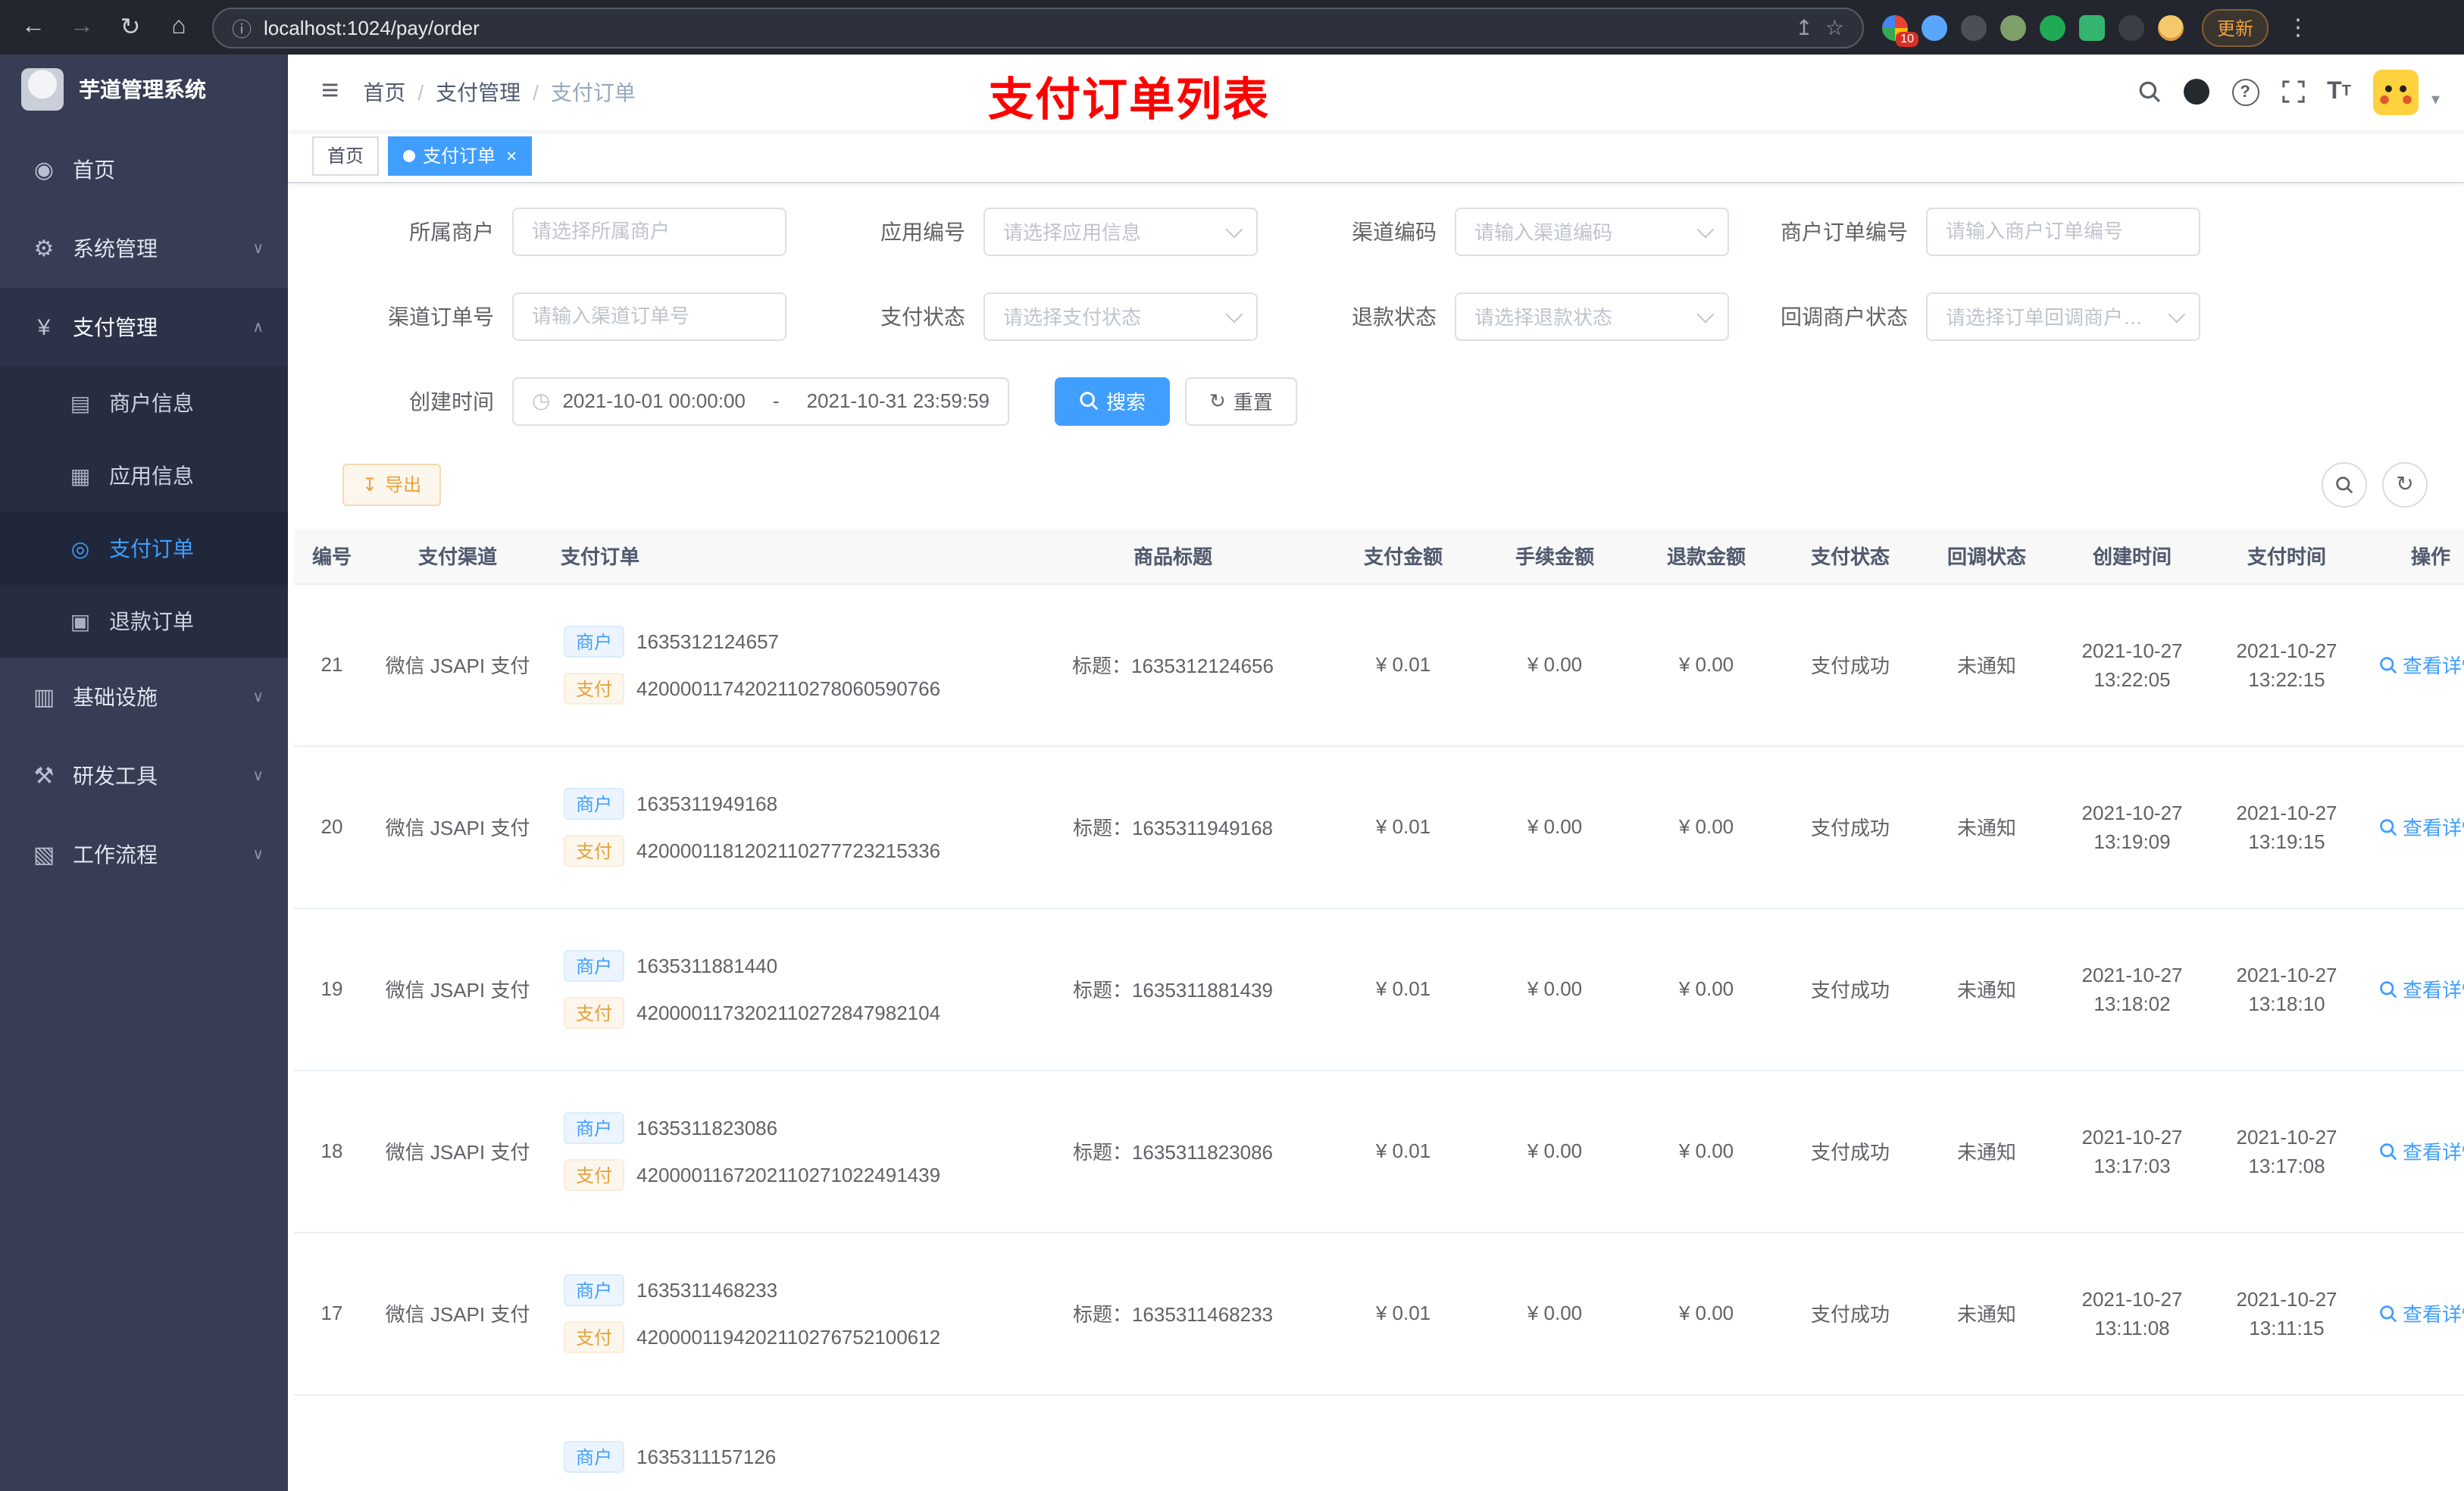 The height and width of the screenshot is (1491, 2464). Describe the element at coordinates (1986, 556) in the screenshot. I see `col-notify-status: 回调状态` at that location.